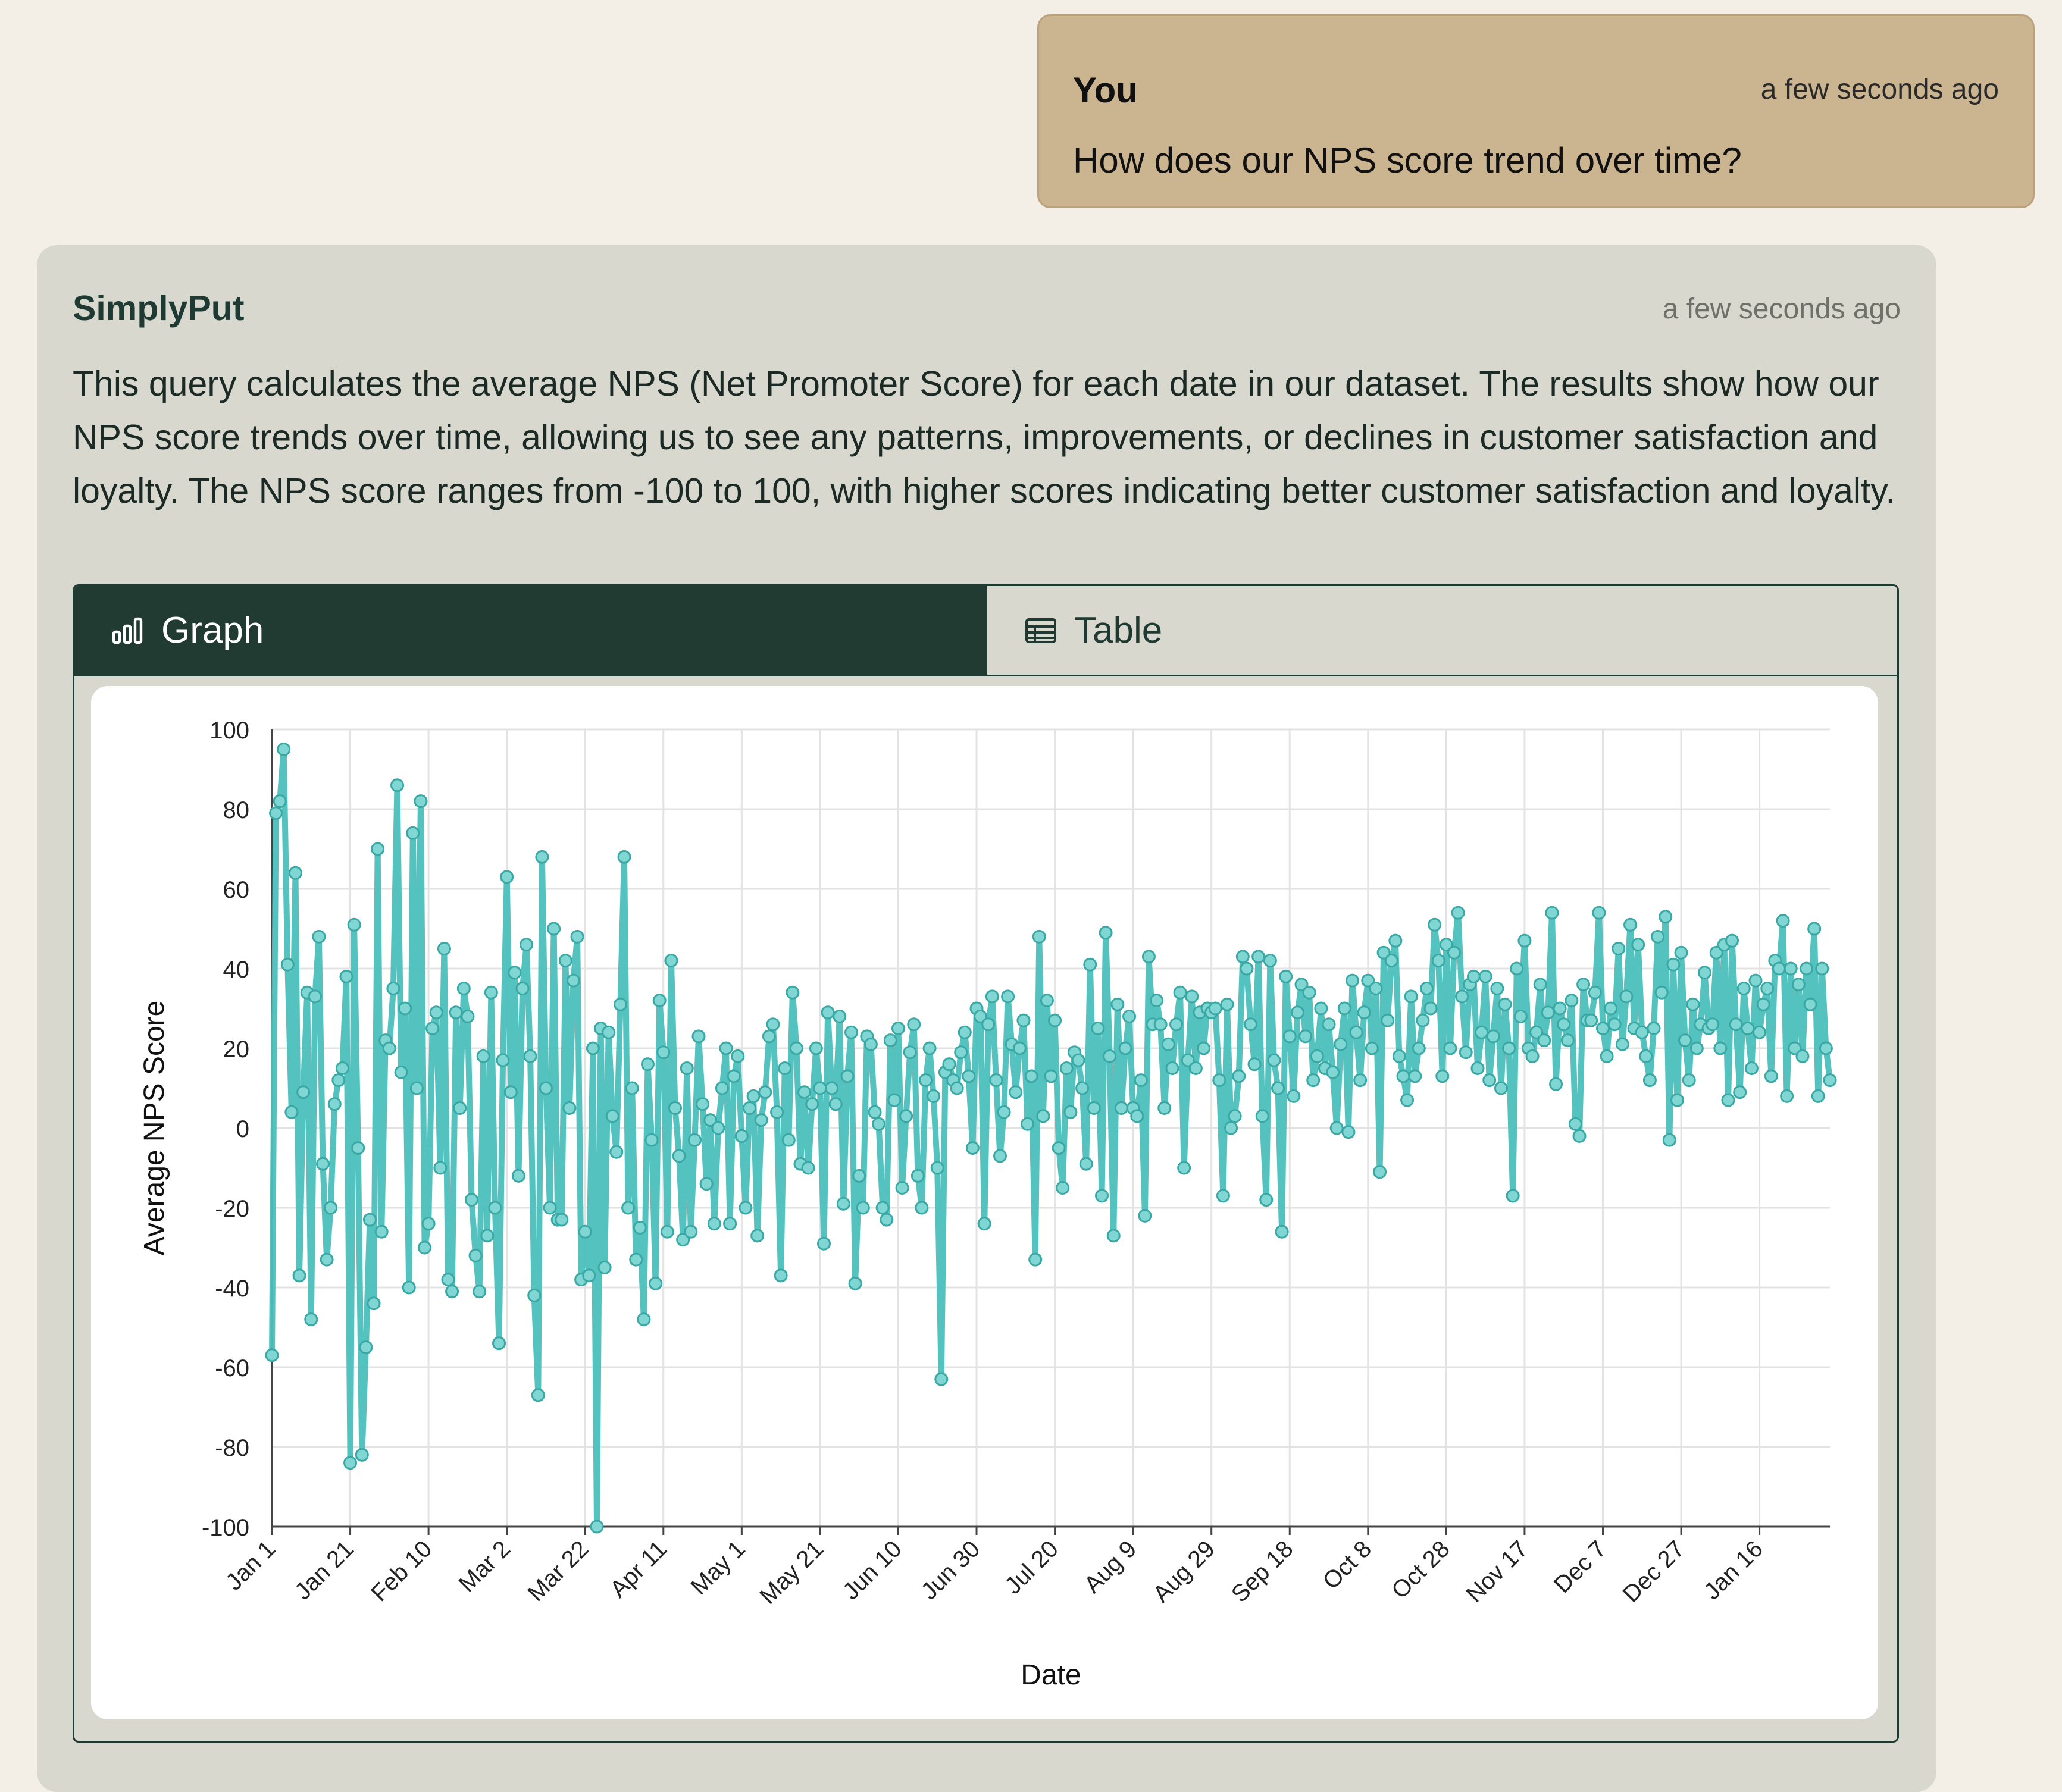 This screenshot has height=1792, width=2062. Describe the element at coordinates (1782, 309) in the screenshot. I see `assistant-timestamp: a few seconds ago` at that location.